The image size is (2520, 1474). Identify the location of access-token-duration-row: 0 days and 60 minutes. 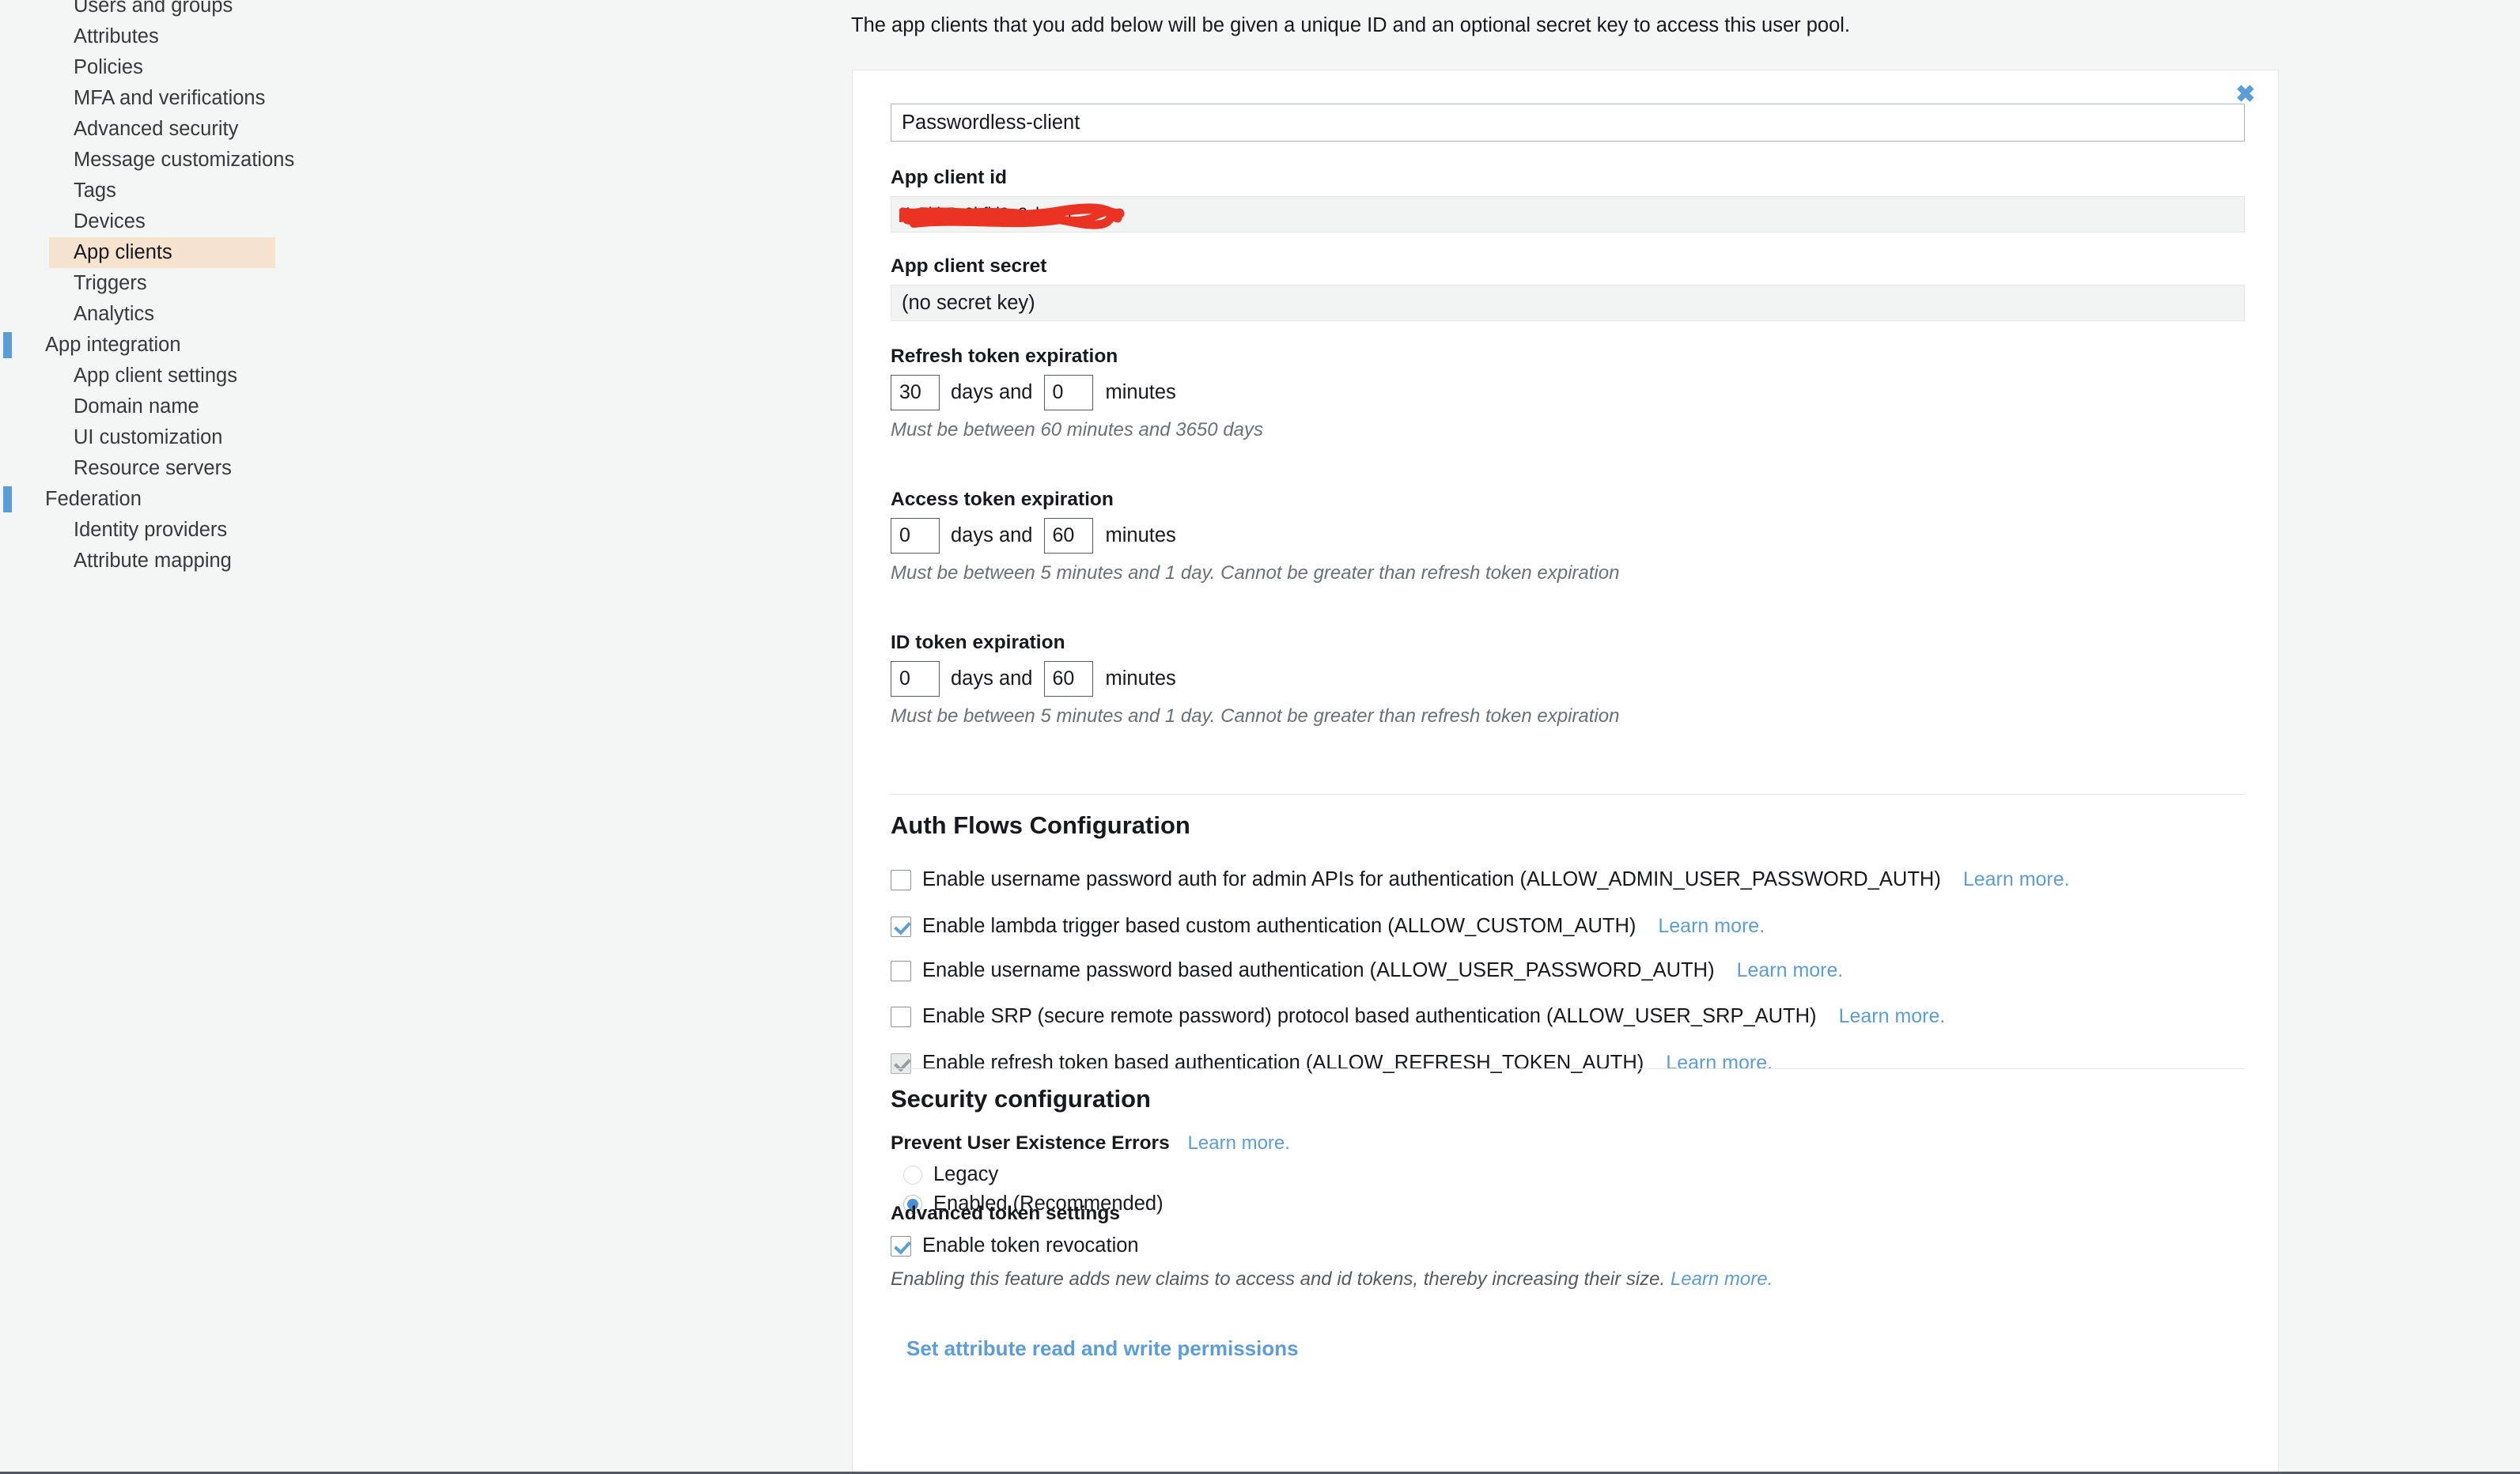
(1255, 536).